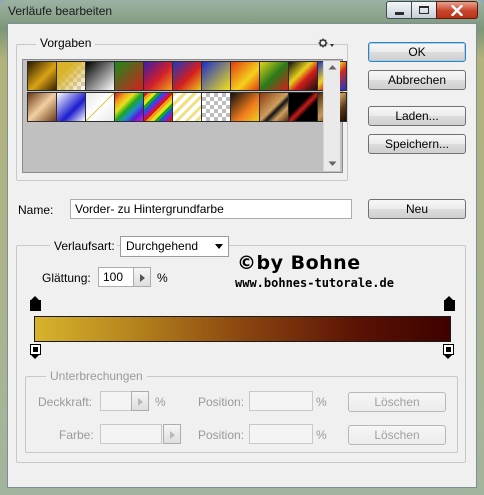 Image resolution: width=484 pixels, height=495 pixels. What do you see at coordinates (321, 402) in the screenshot?
I see `opacity-position-unit: %` at bounding box center [321, 402].